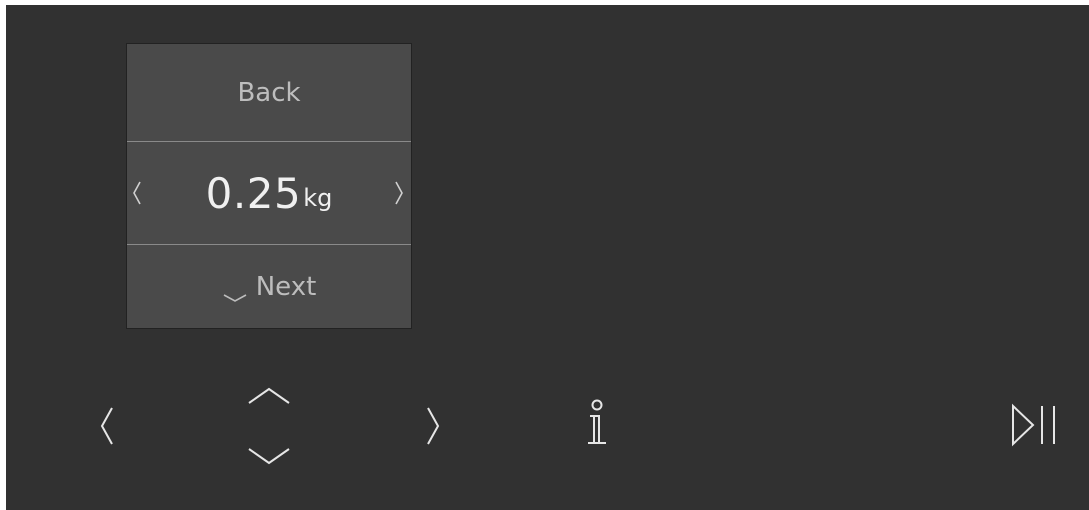 The height and width of the screenshot is (510, 1089). I want to click on next-label: Next, so click(286, 287).